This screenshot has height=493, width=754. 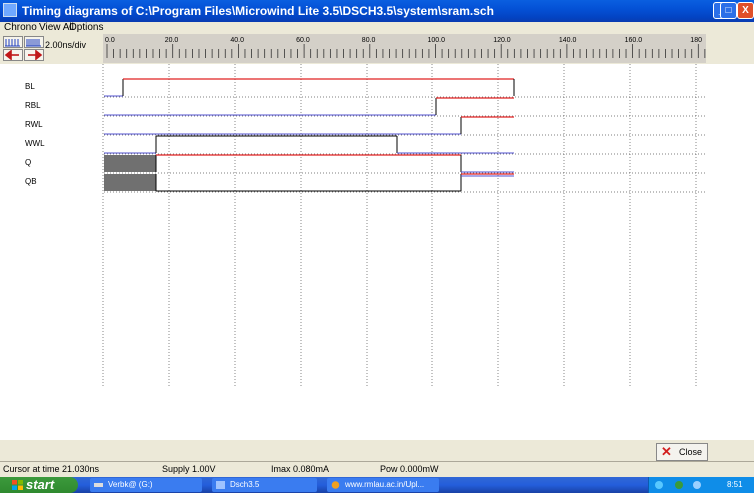 What do you see at coordinates (86, 28) in the screenshot?
I see `menu-options: Options` at bounding box center [86, 28].